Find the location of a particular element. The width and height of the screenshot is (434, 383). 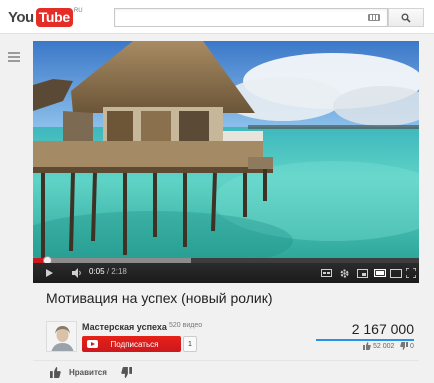

settings-icon is located at coordinates (344, 273).